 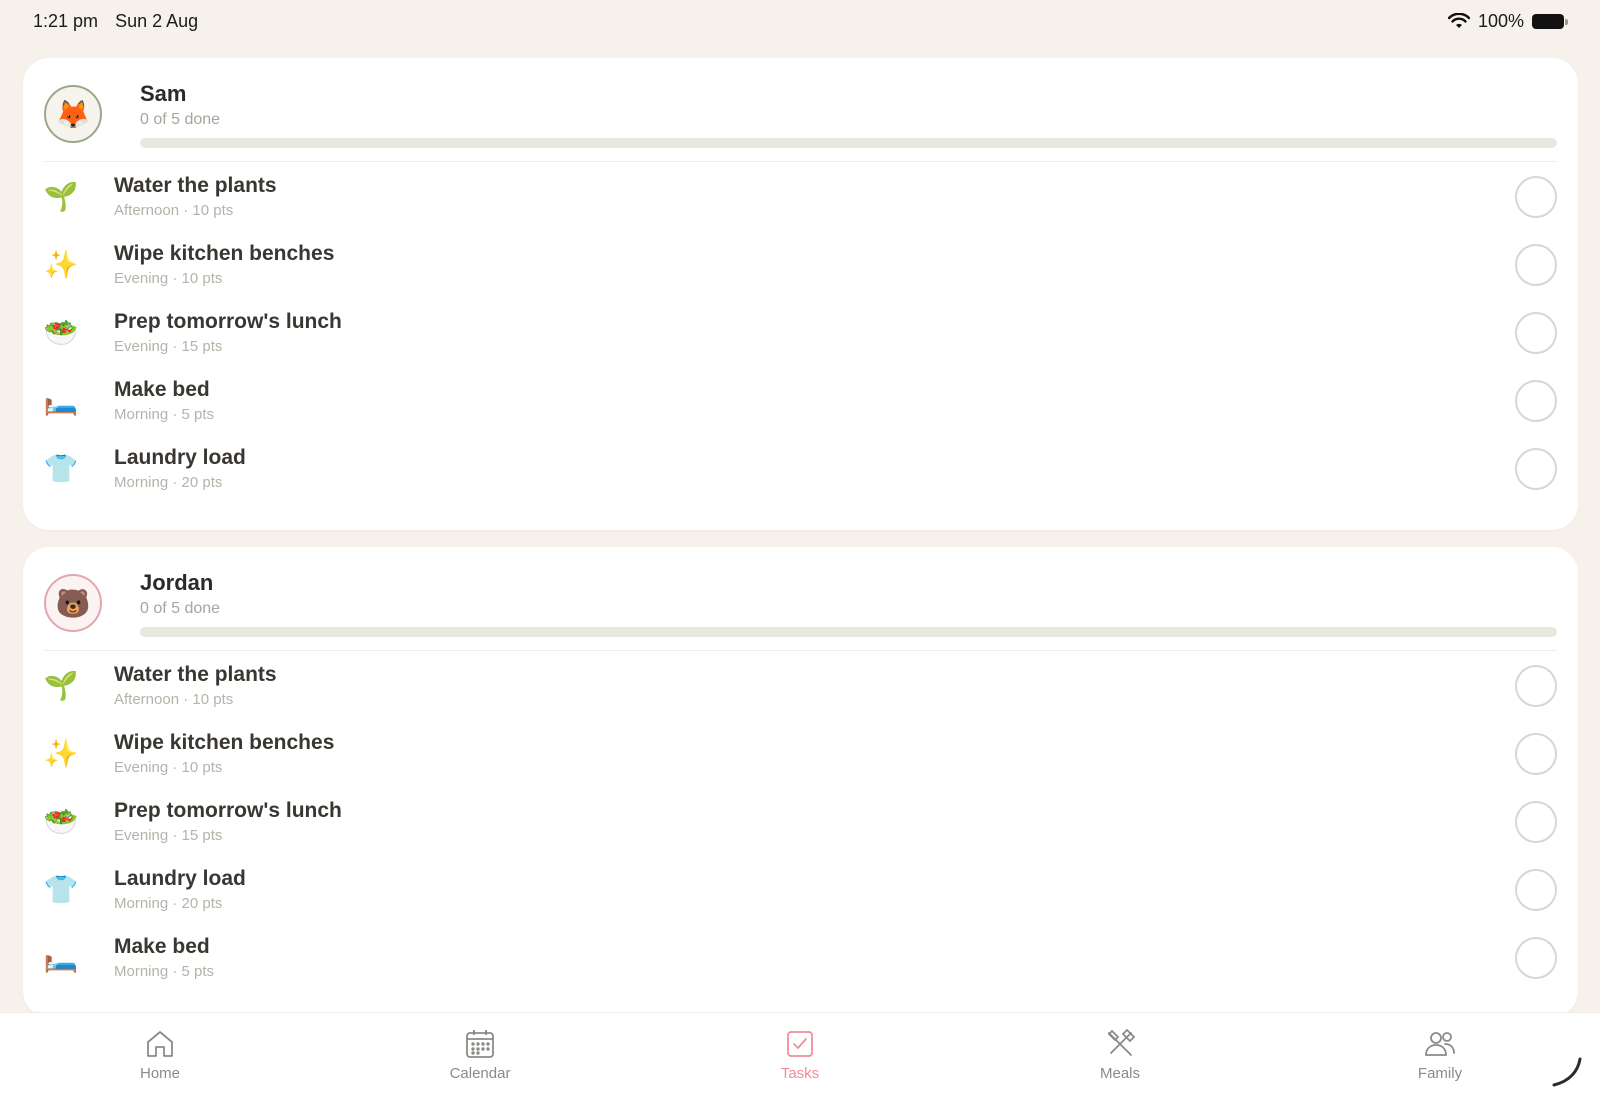 What do you see at coordinates (160, 1044) in the screenshot?
I see `home-icon` at bounding box center [160, 1044].